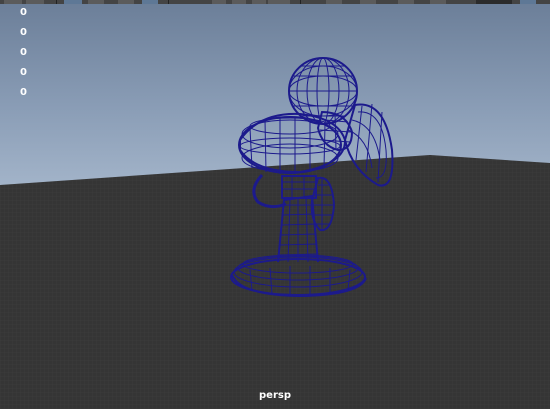  I want to click on panel-toolbar, so click(275, 2).